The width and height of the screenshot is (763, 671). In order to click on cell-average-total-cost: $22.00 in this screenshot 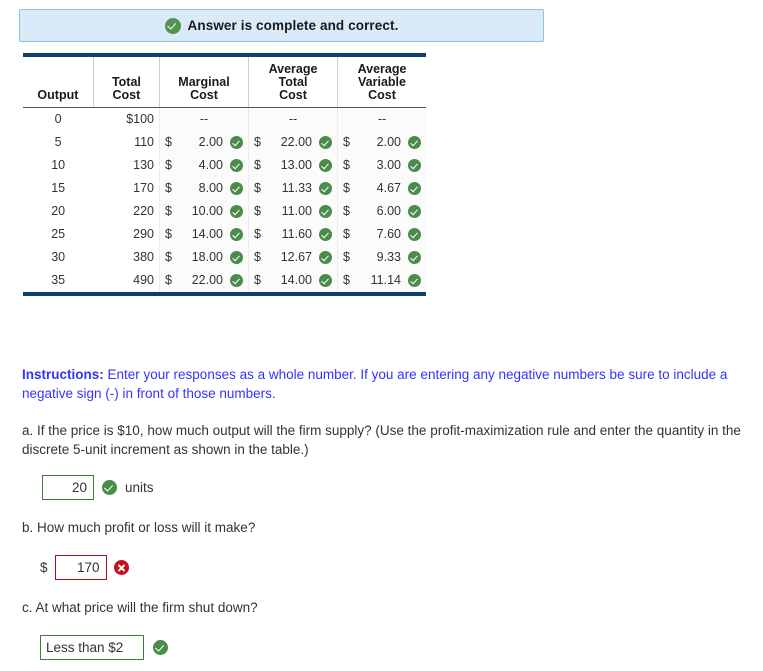, I will do `click(293, 142)`.